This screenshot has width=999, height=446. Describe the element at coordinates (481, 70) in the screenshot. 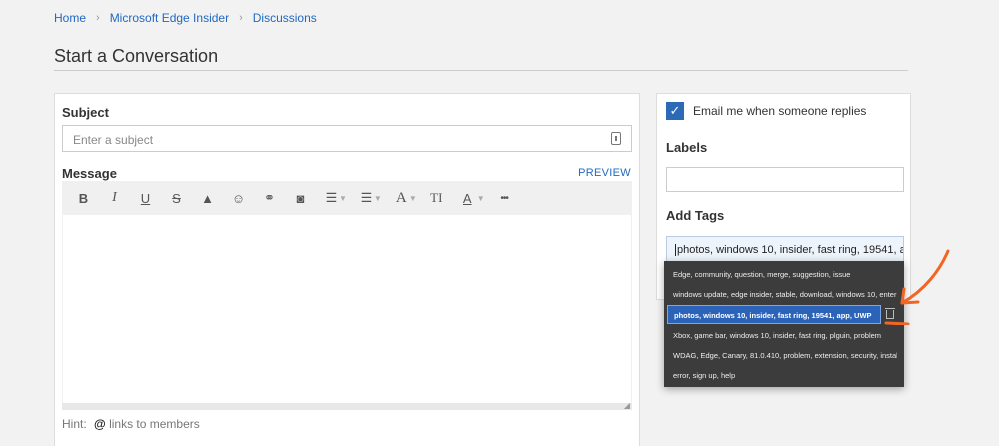

I see `title-divider` at that location.